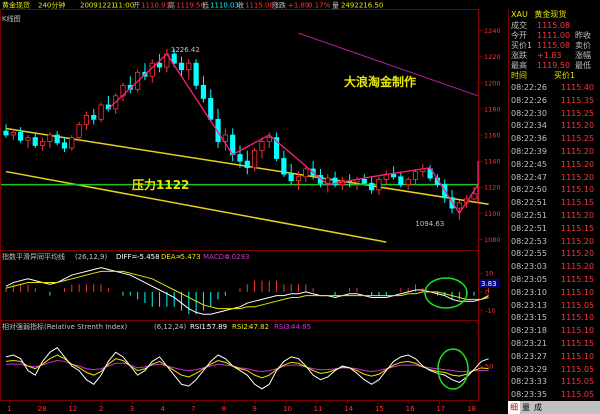  I want to click on trade-row: 08:22:53 1115.20, so click(554, 242).